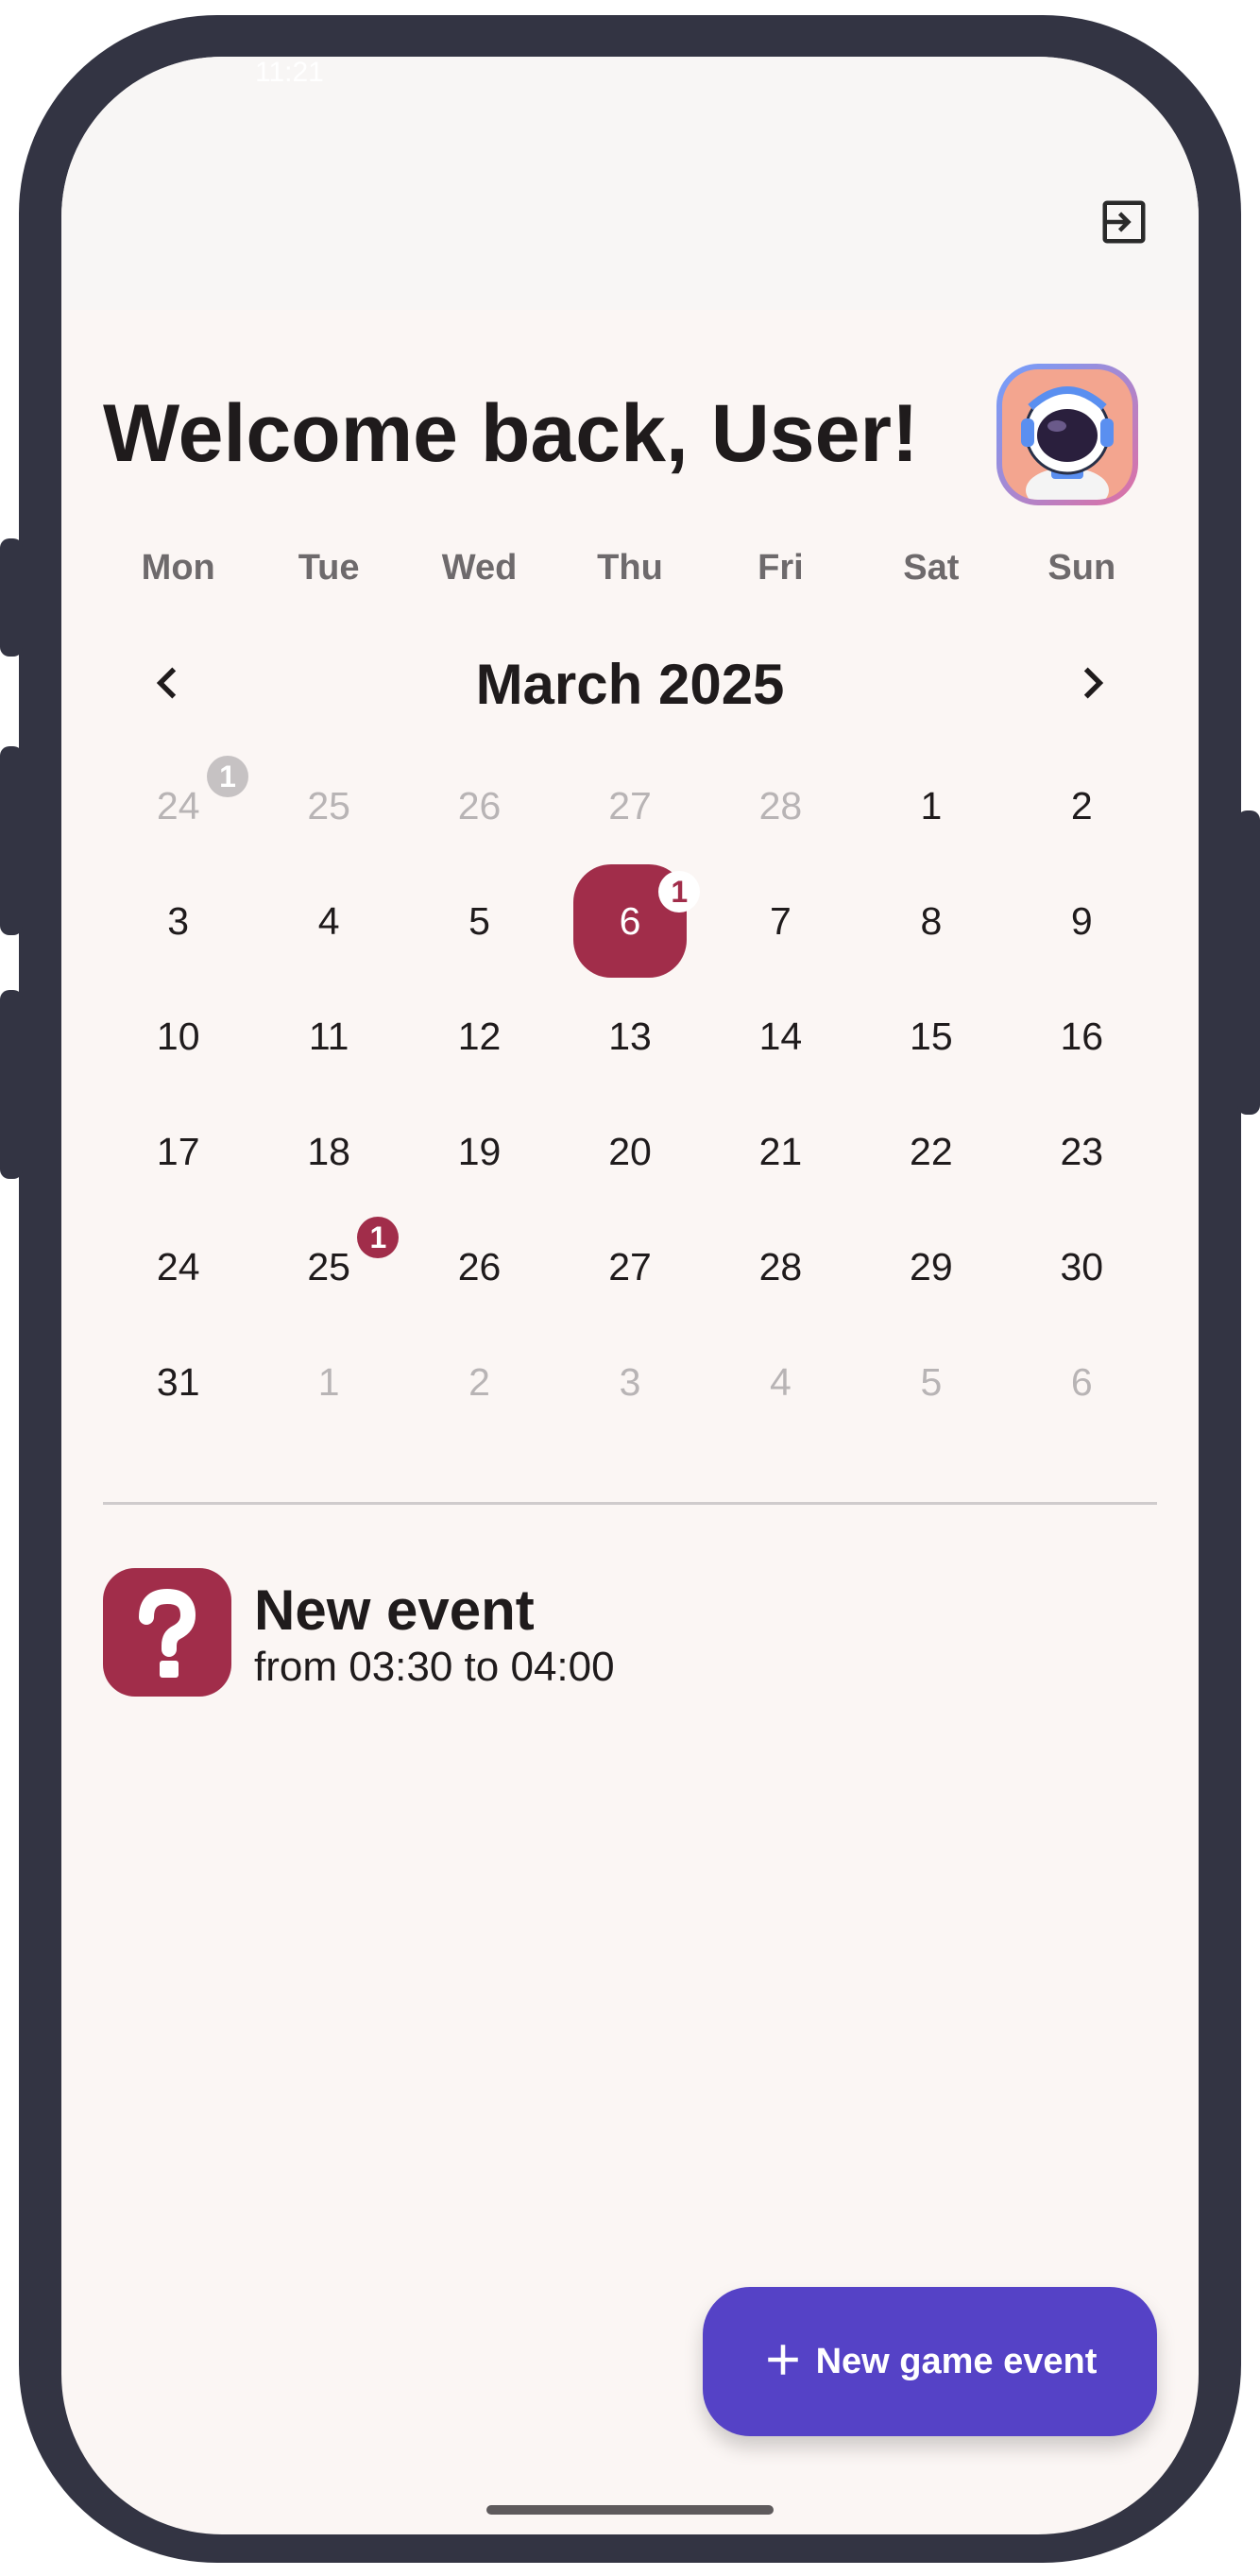 The width and height of the screenshot is (1260, 2576). I want to click on calendar-day-number: 30, so click(1082, 1266).